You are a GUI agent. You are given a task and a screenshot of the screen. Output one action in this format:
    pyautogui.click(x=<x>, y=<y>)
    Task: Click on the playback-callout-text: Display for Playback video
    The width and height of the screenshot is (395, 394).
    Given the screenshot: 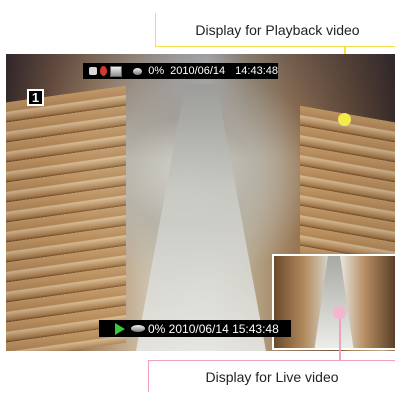 What is the action you would take?
    pyautogui.click(x=277, y=29)
    